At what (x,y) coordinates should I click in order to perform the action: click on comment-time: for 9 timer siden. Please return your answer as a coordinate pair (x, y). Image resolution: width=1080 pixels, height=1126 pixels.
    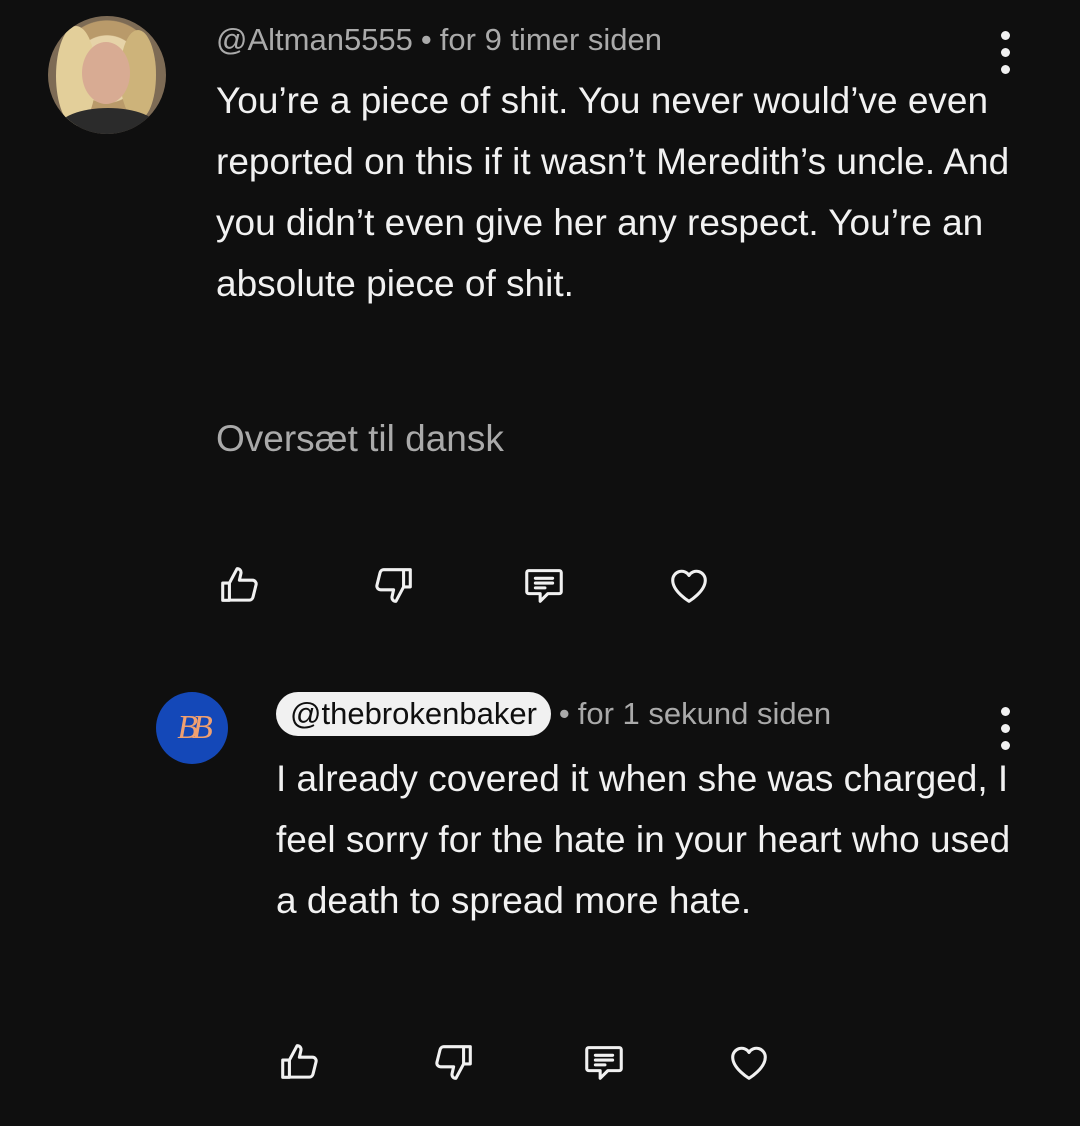
    Looking at the image, I should click on (551, 39).